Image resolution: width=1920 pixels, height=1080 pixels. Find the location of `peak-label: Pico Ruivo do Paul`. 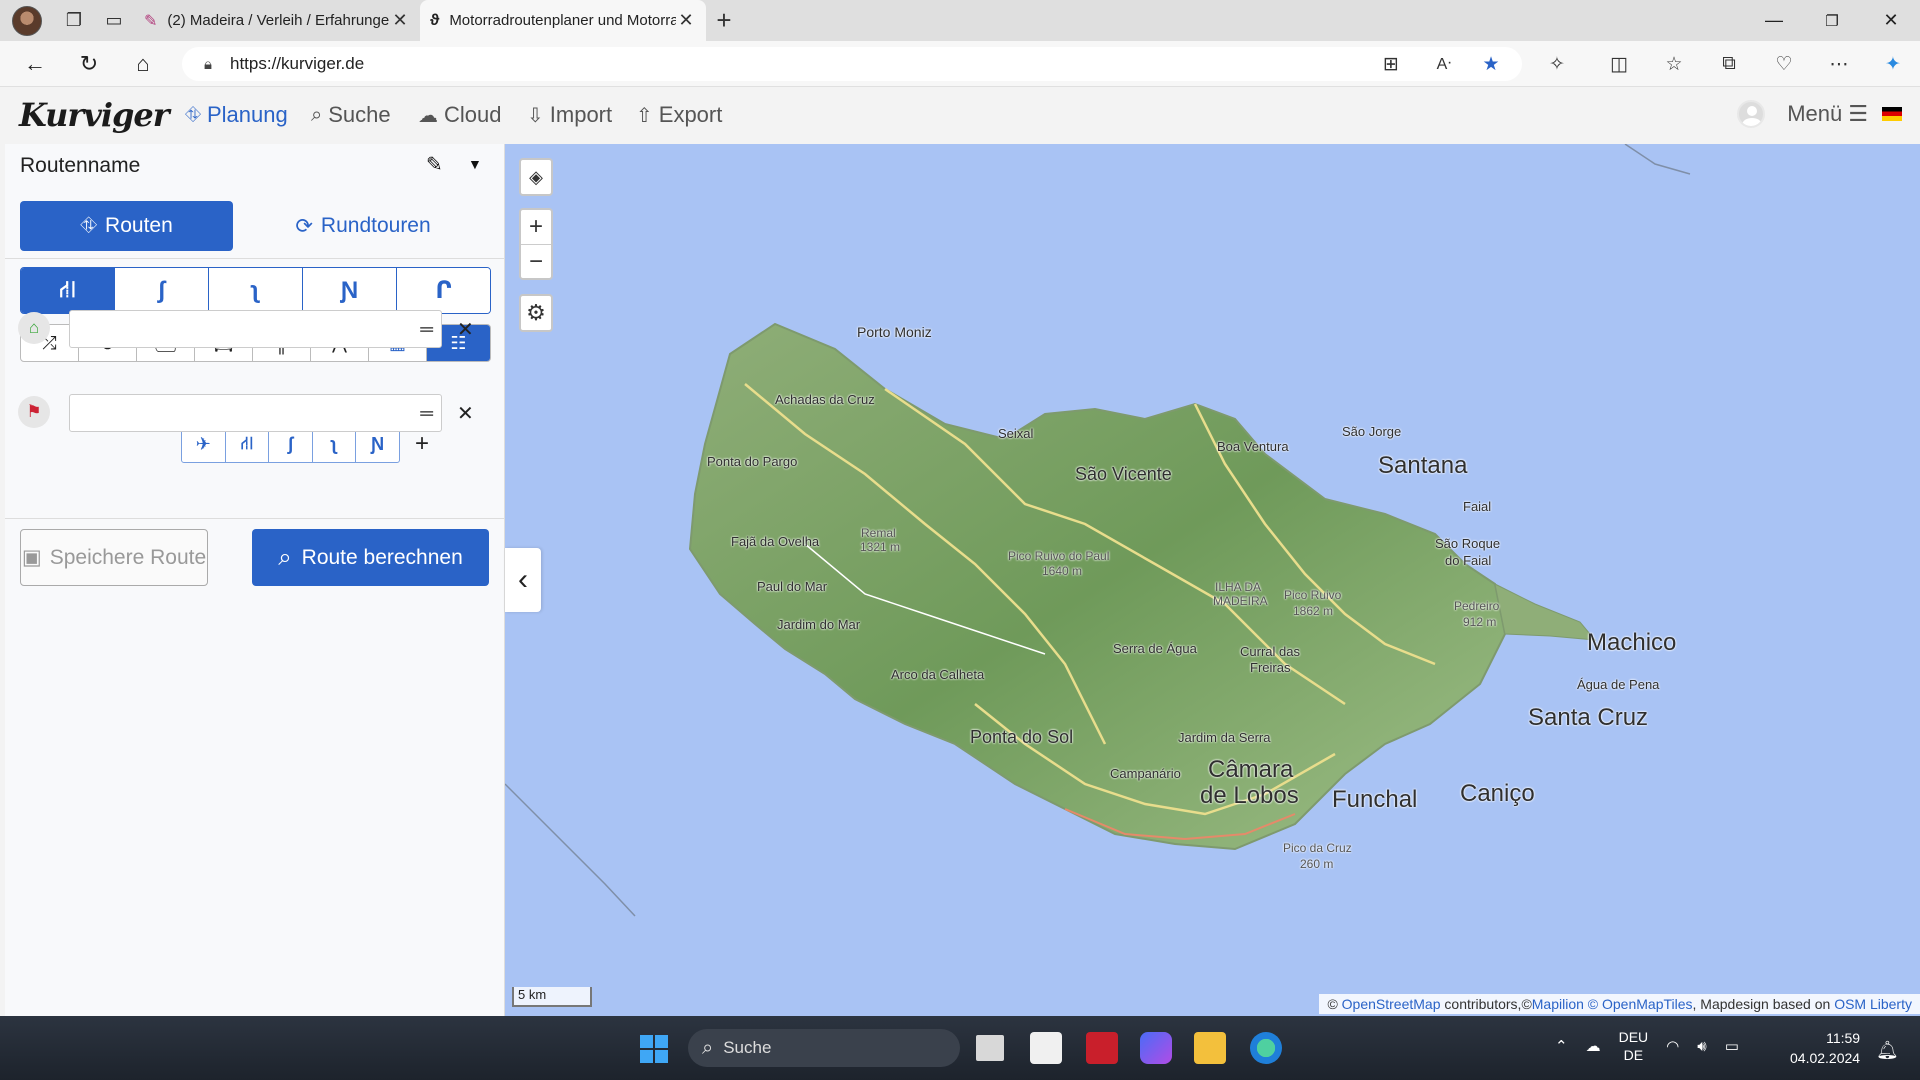

peak-label: Pico Ruivo do Paul is located at coordinates (1059, 556).